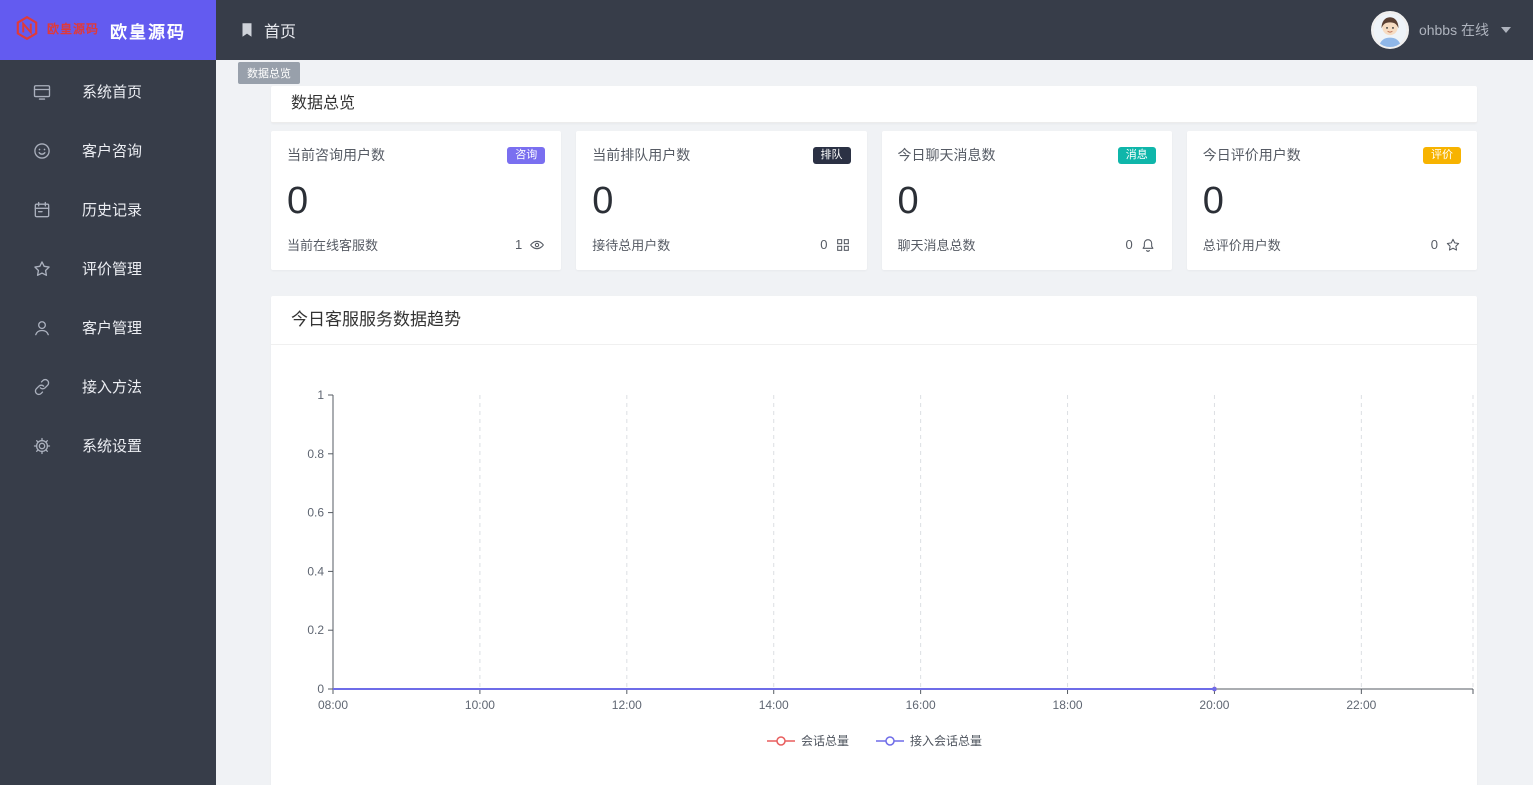  What do you see at coordinates (42, 210) in the screenshot?
I see `calendar-icon` at bounding box center [42, 210].